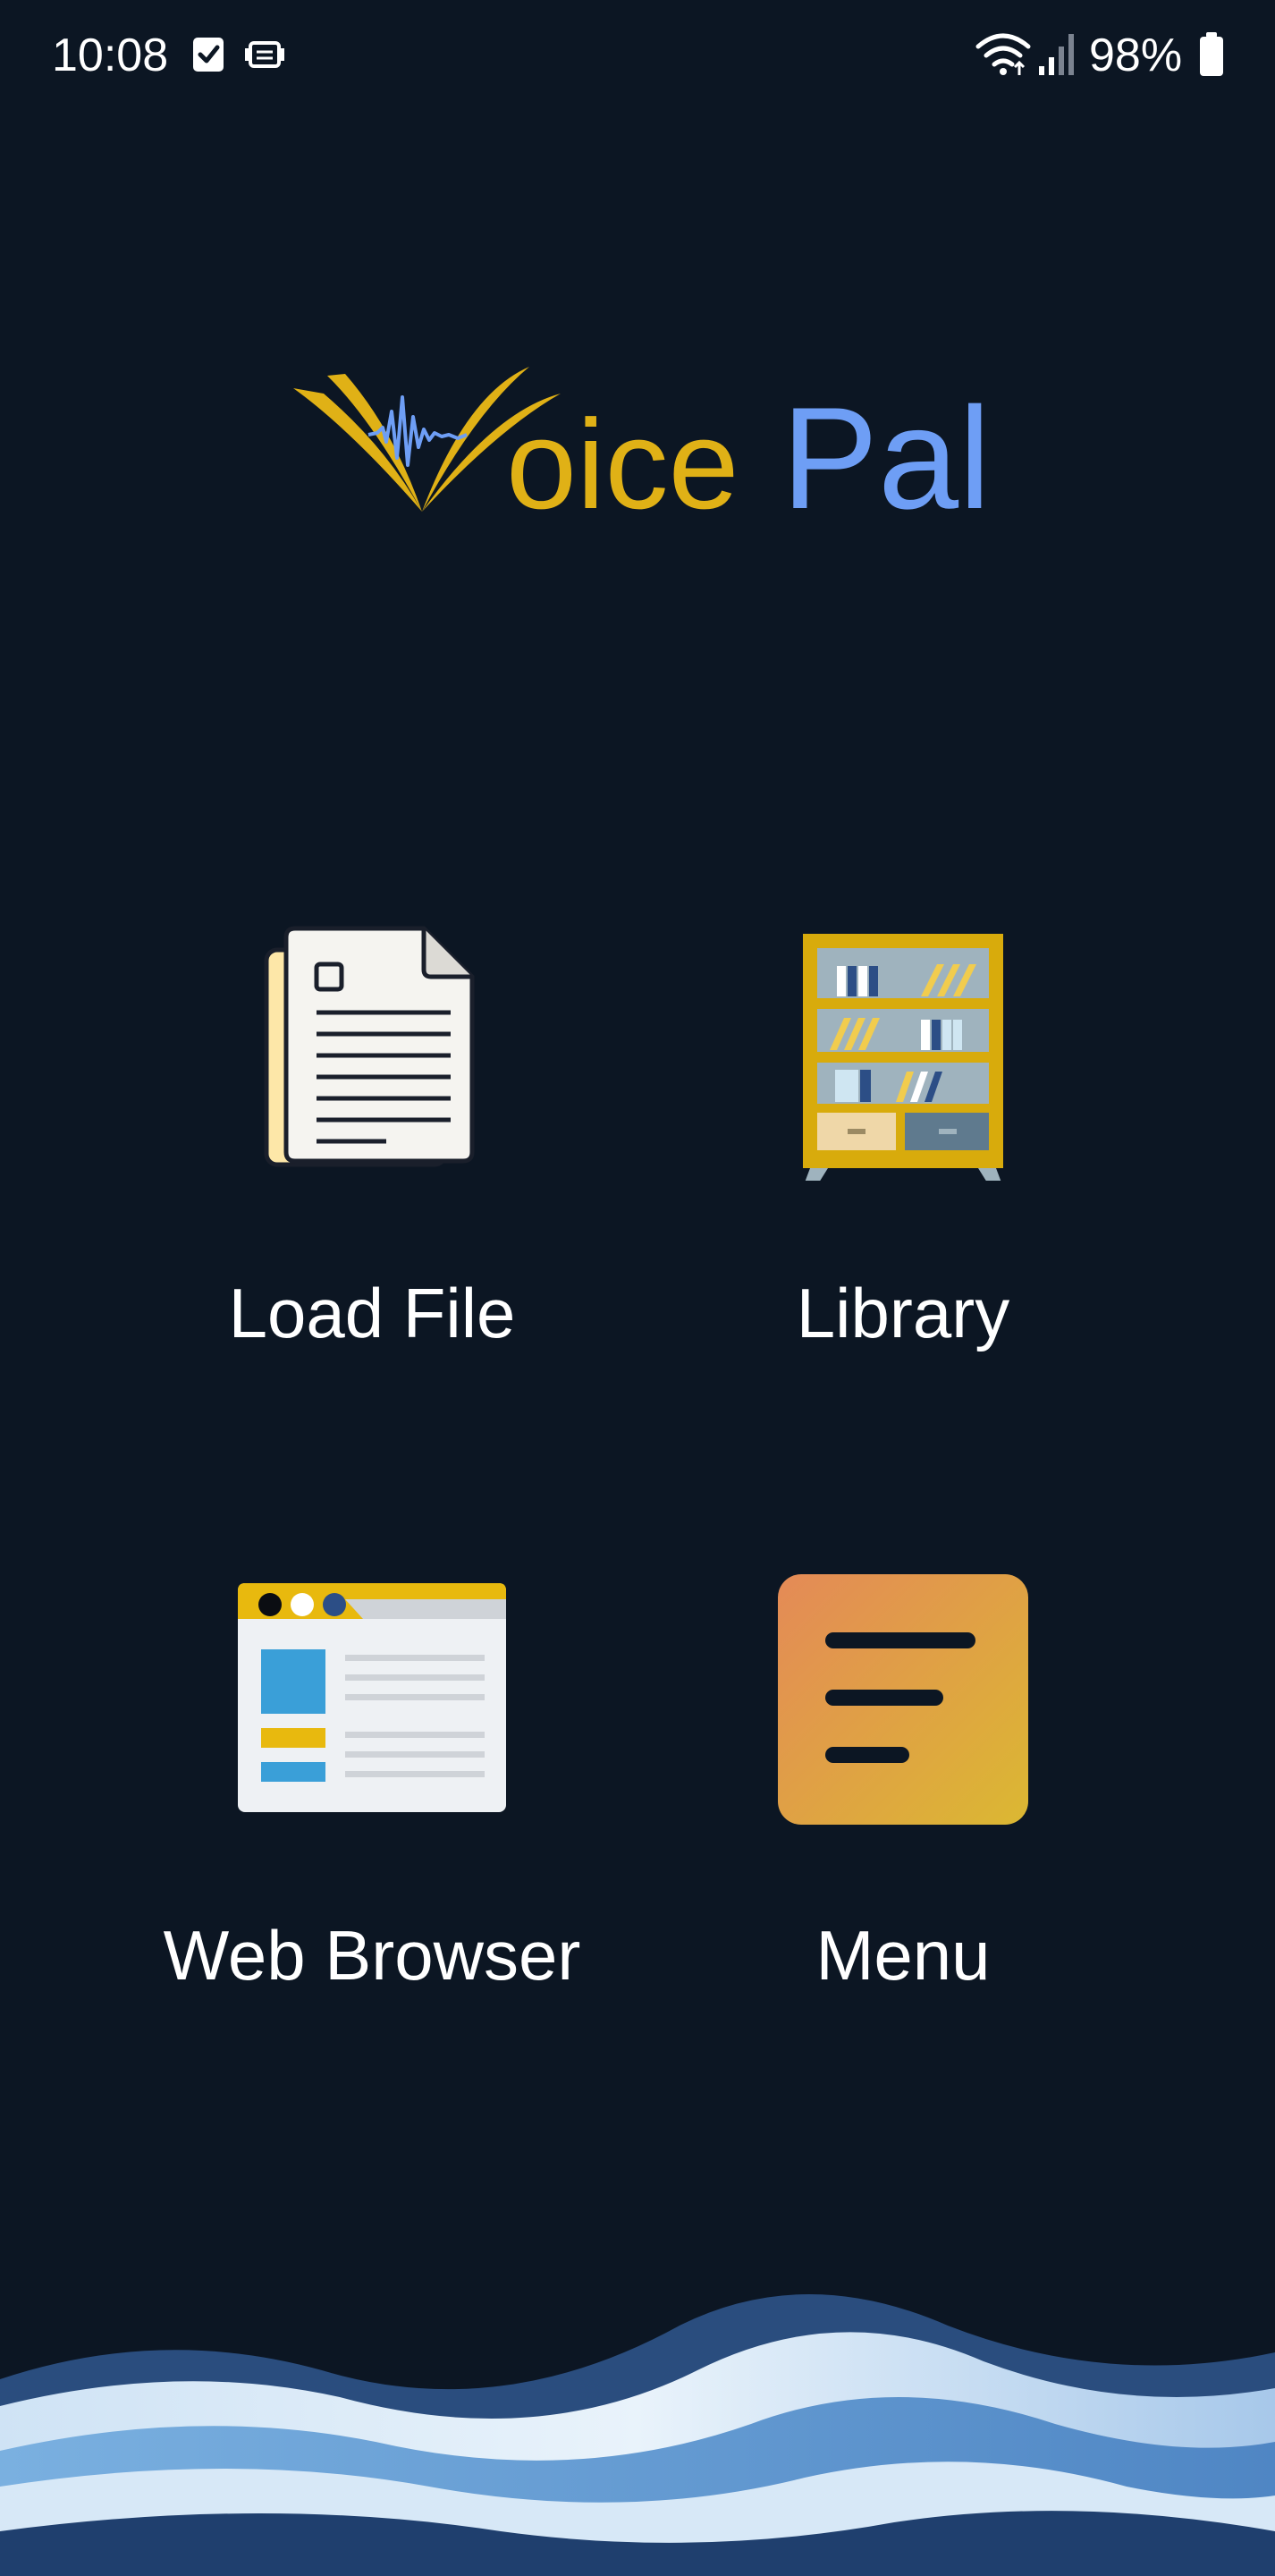 The image size is (1275, 2576). I want to click on browser-window-icon, so click(372, 1690).